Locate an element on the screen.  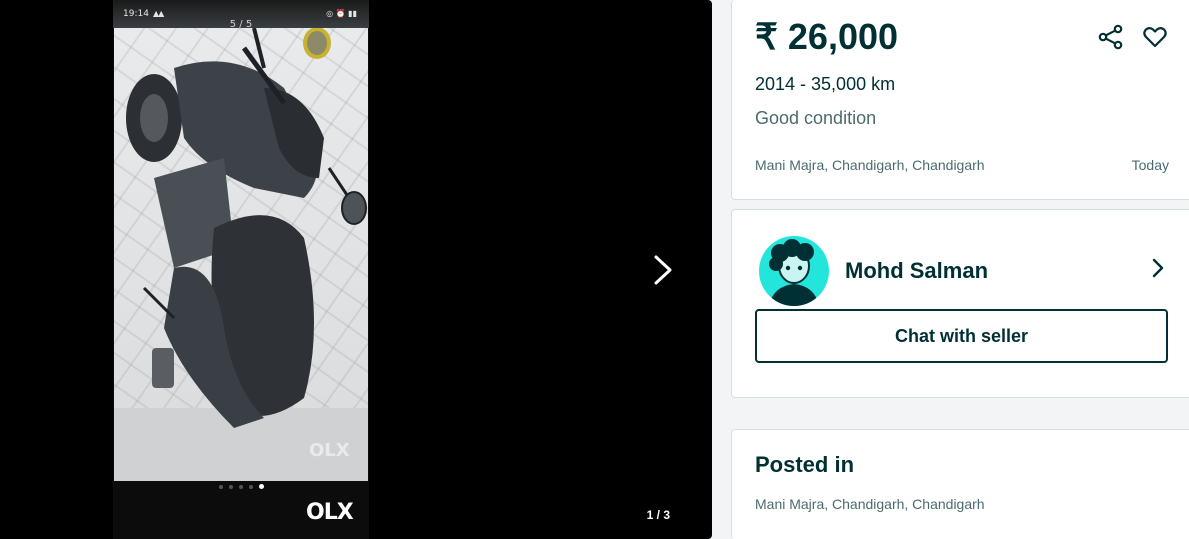
phone-carousel-dots is located at coordinates (241, 486).